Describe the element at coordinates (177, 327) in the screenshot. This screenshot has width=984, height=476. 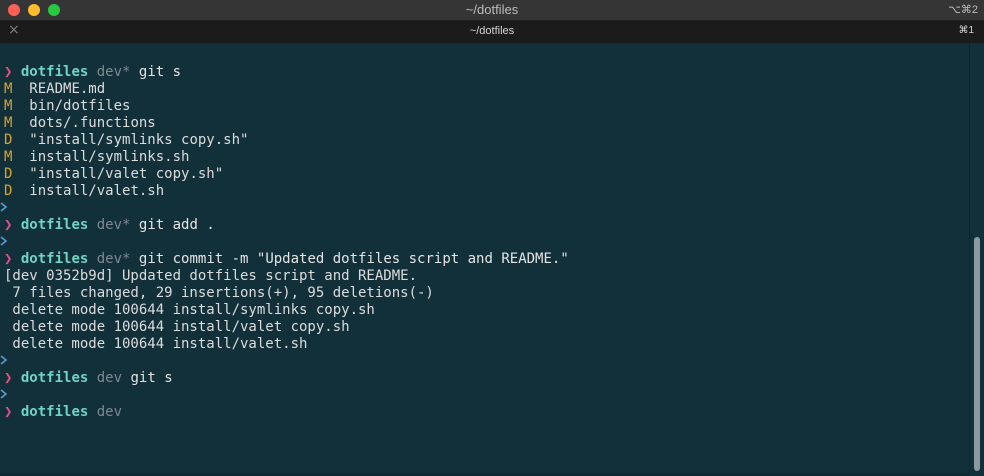
I see `output-line: delete mode 100644 install/valet copy.sh` at that location.